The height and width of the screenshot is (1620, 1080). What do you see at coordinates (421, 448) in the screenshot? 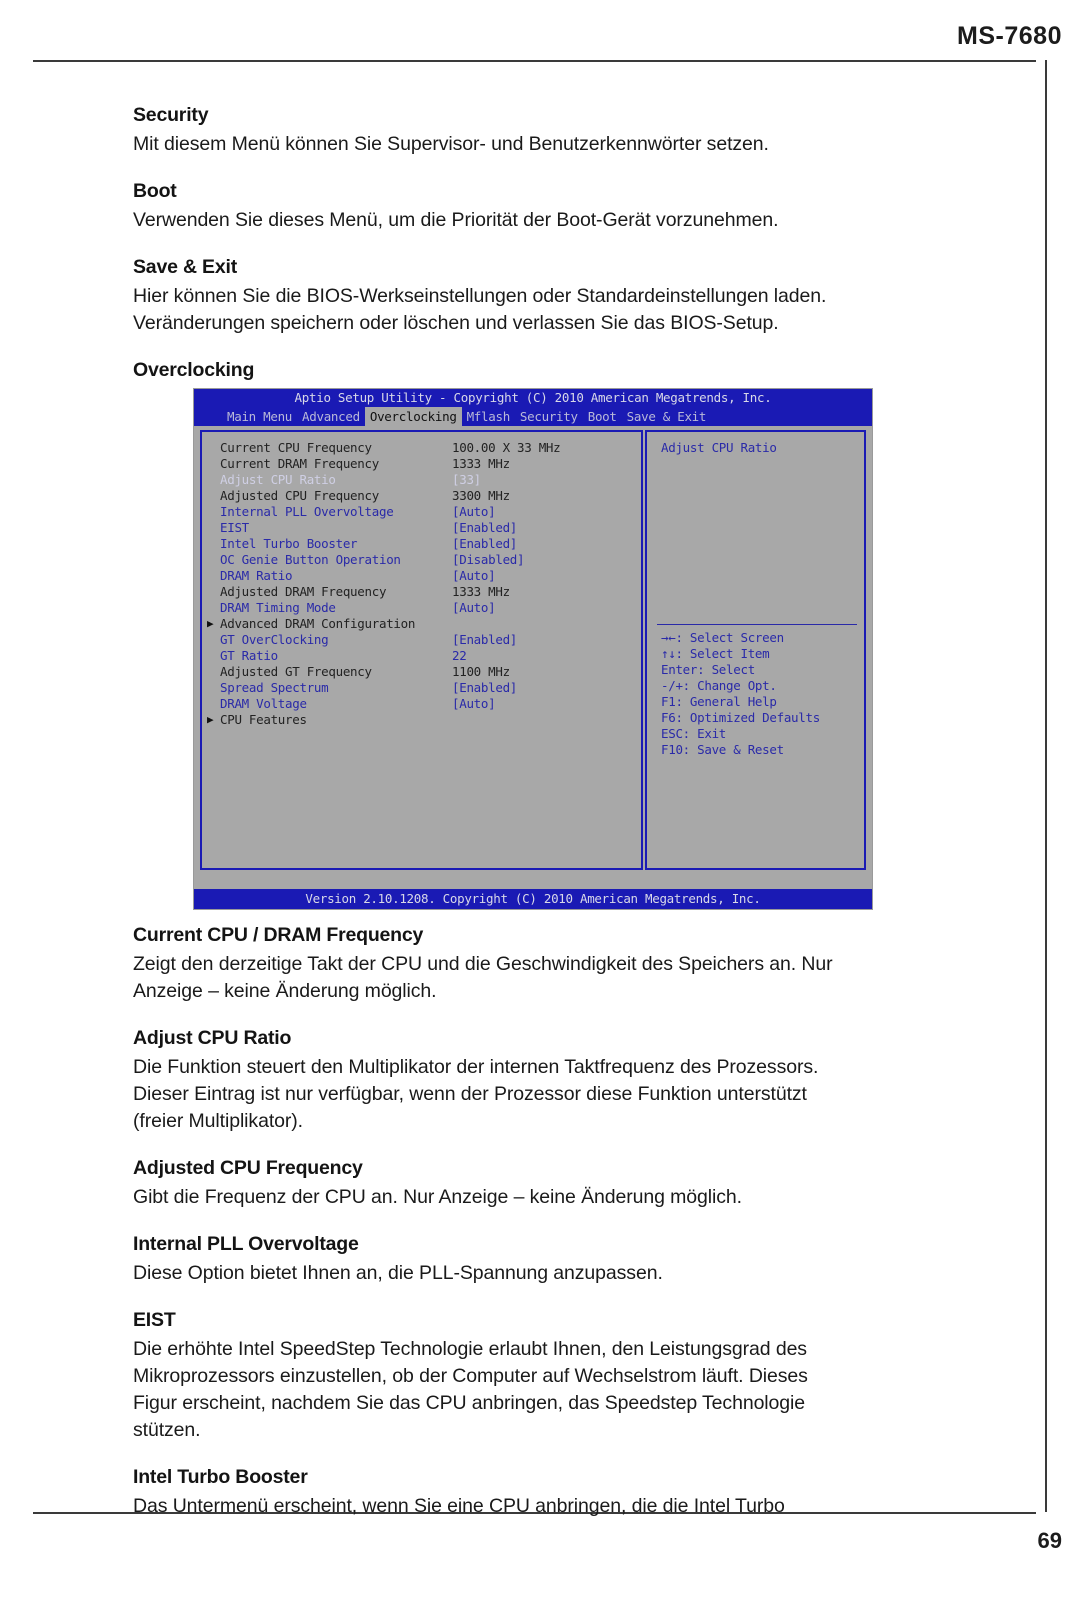
I see `bios-setting-row: Current CPU Frequency 100.00 X 33 MHz` at bounding box center [421, 448].